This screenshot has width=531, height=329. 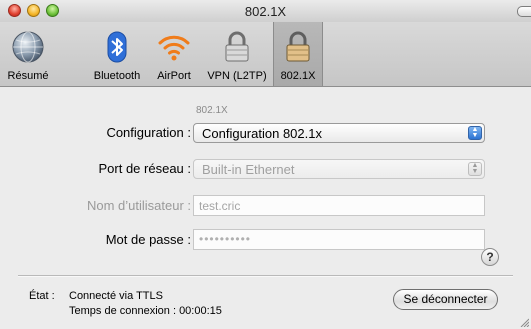 I want to click on username-value: test.cric, so click(x=220, y=206).